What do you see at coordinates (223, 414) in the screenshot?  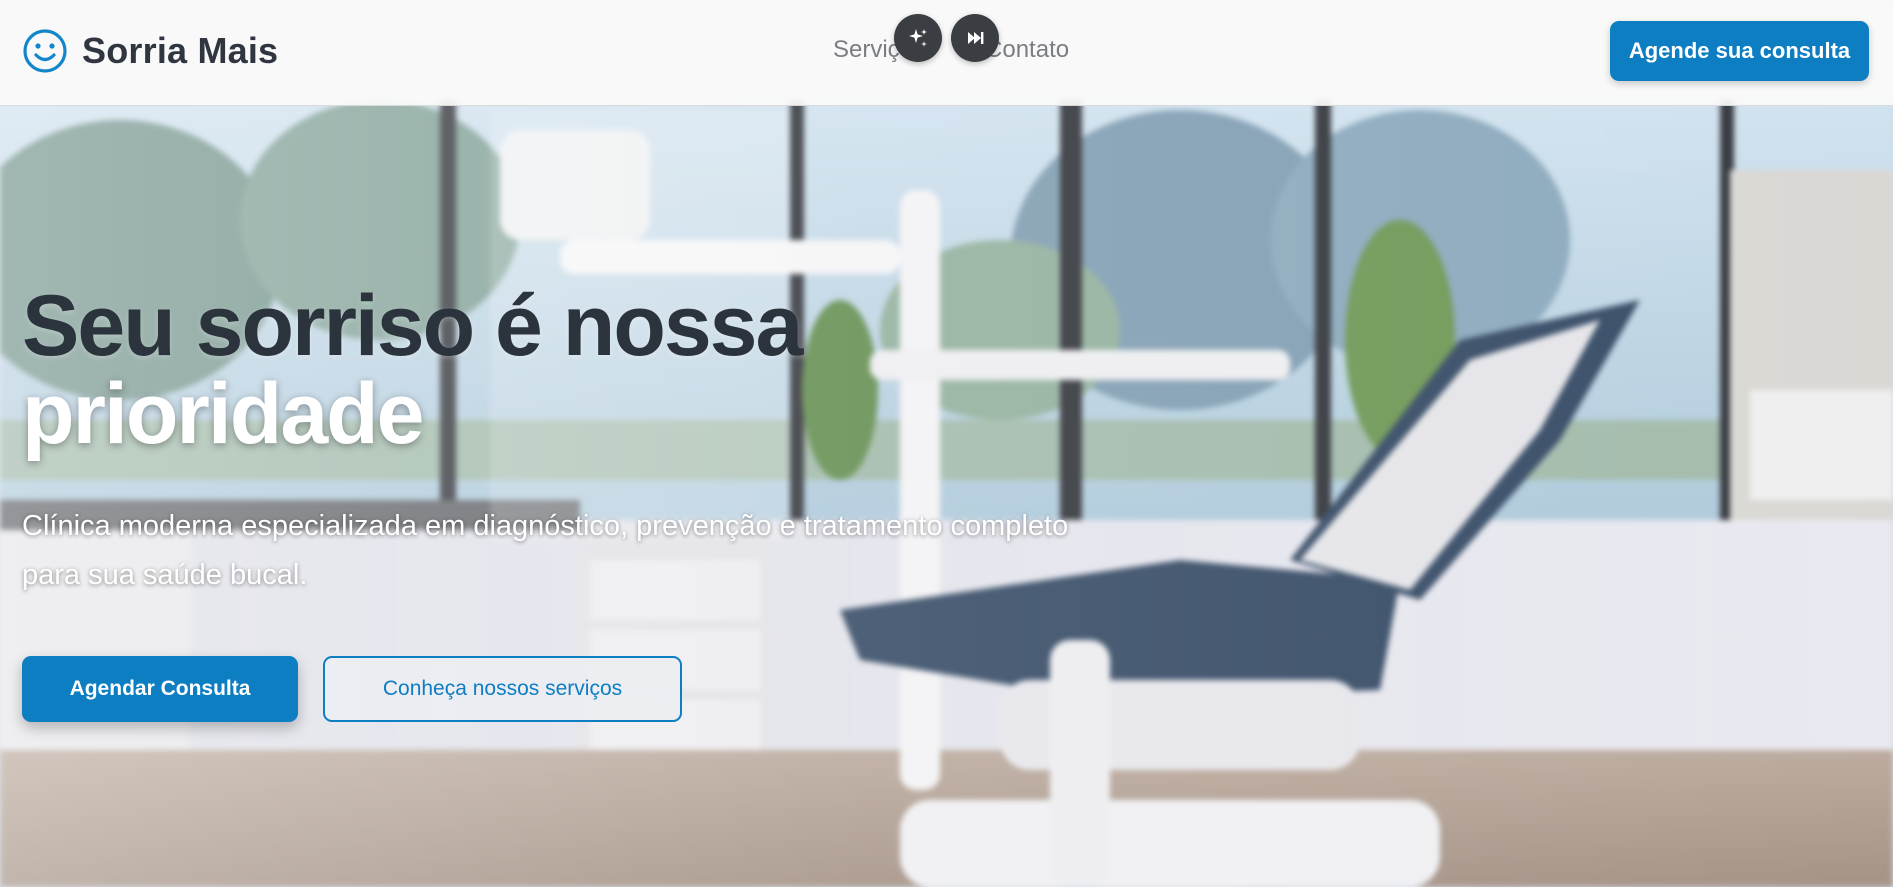 I see `hero-title-line2: prioridade` at bounding box center [223, 414].